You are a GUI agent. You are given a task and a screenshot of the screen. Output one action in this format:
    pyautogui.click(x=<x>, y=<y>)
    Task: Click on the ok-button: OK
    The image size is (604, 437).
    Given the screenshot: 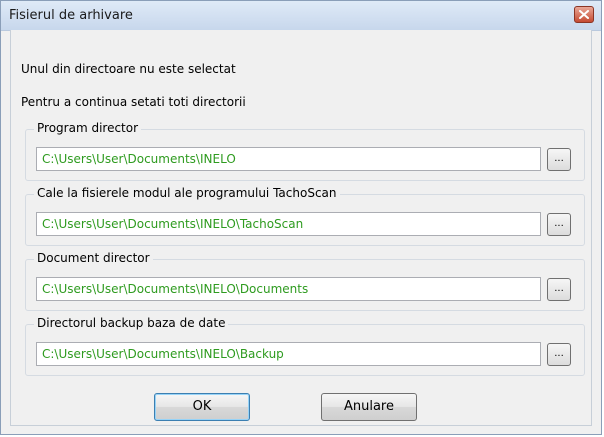 What is the action you would take?
    pyautogui.click(x=202, y=407)
    